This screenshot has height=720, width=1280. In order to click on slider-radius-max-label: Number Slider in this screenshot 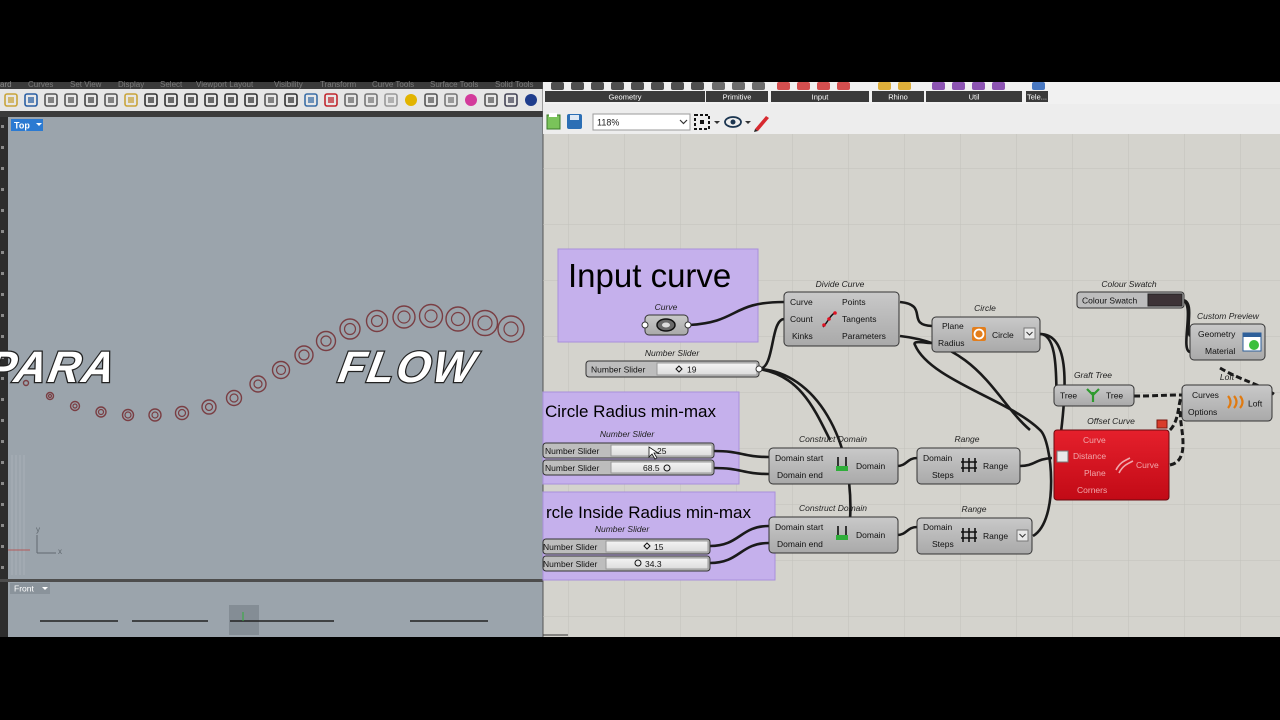, I will do `click(572, 468)`.